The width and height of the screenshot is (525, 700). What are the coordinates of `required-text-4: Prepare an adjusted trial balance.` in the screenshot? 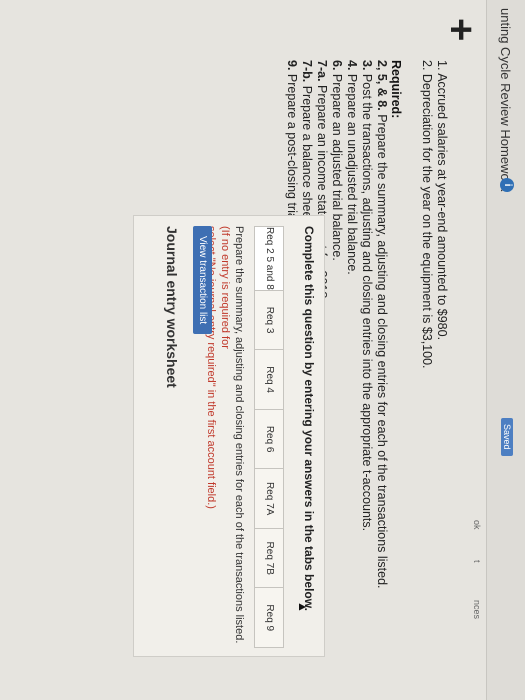 It's located at (337, 165).